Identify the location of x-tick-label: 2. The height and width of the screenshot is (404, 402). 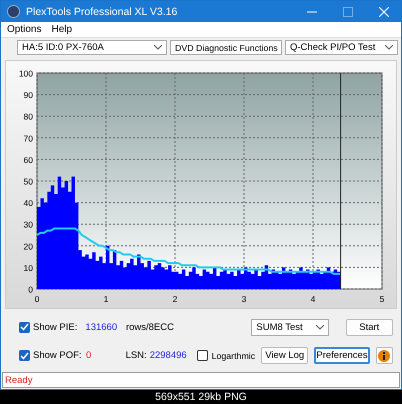
(175, 299).